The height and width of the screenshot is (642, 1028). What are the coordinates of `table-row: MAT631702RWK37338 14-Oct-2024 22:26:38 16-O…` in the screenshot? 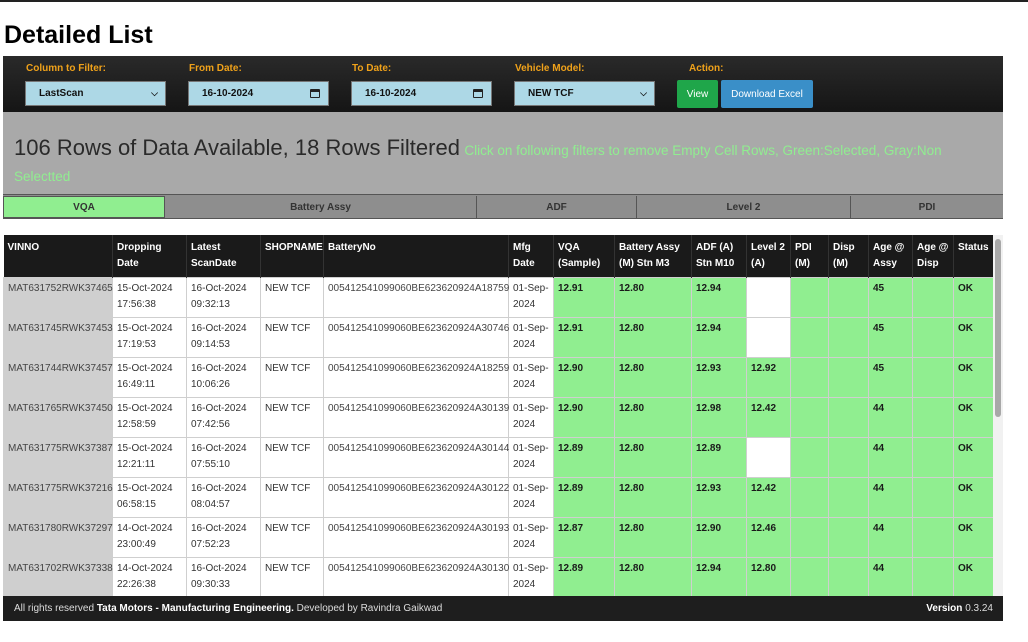 It's located at (498, 576).